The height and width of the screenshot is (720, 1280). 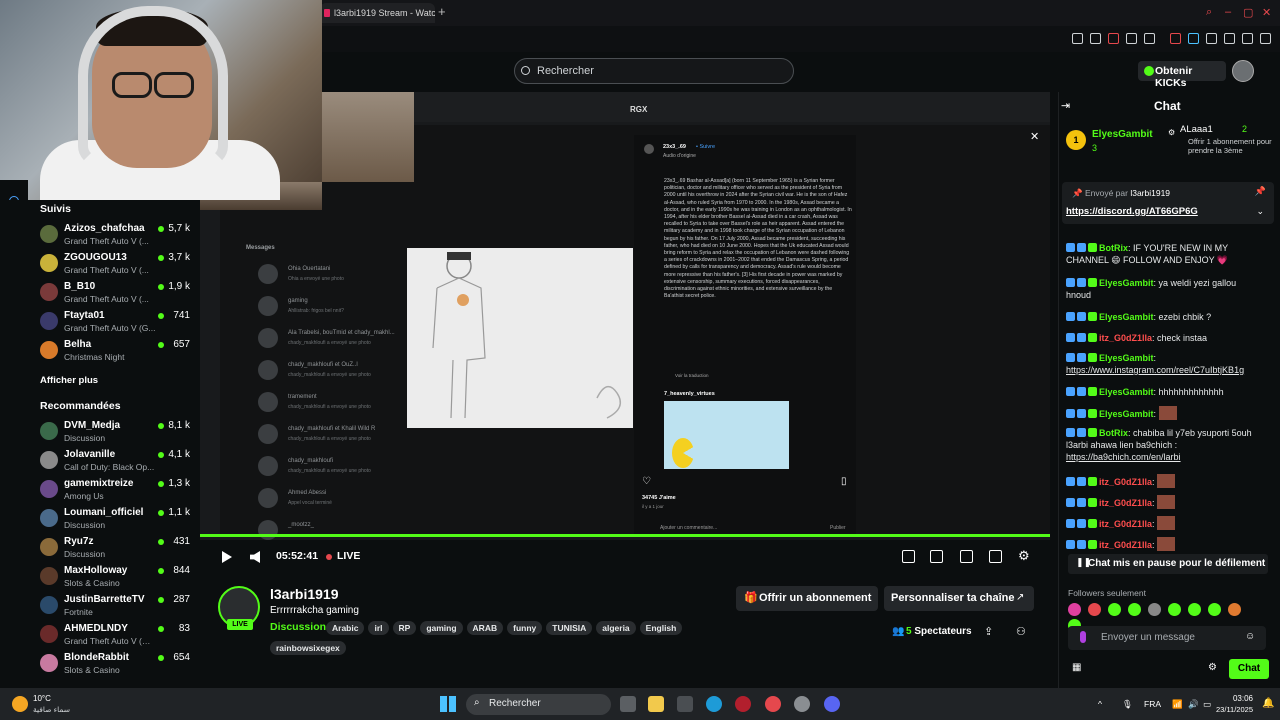 What do you see at coordinates (1250, 636) in the screenshot?
I see `emoji-icon: ☺` at bounding box center [1250, 636].